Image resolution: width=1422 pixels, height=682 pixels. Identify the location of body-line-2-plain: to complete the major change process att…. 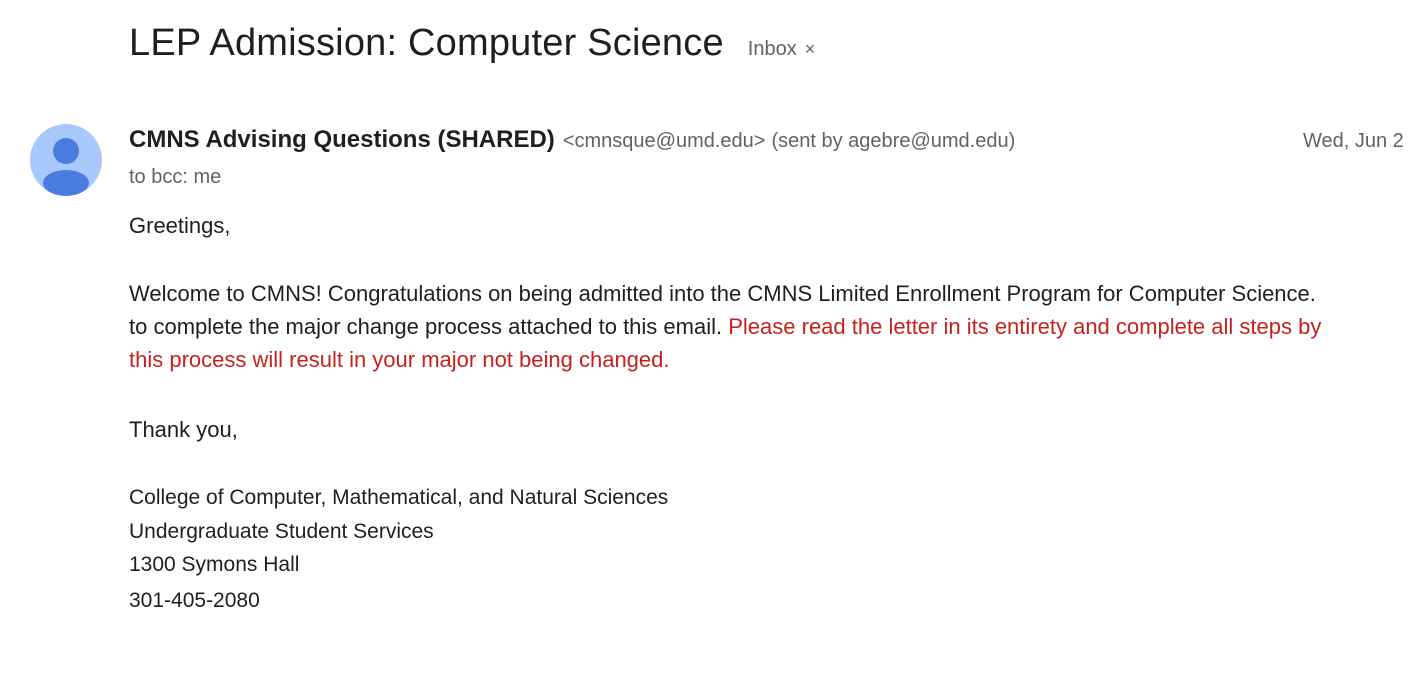
(426, 326).